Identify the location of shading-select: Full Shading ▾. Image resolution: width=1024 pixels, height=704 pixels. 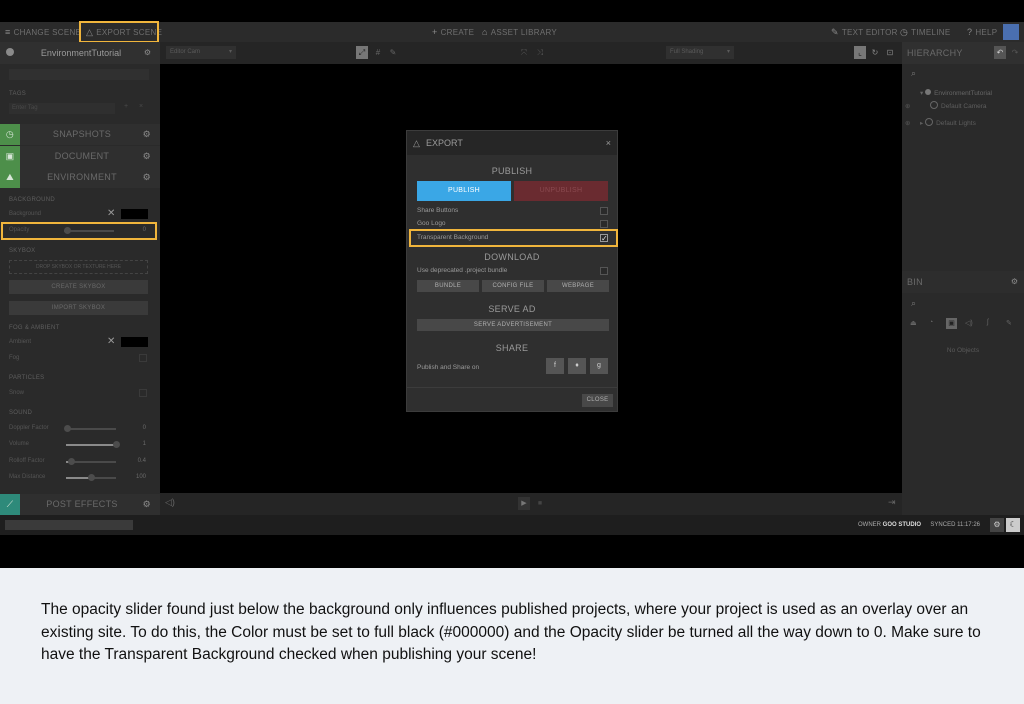
(700, 52).